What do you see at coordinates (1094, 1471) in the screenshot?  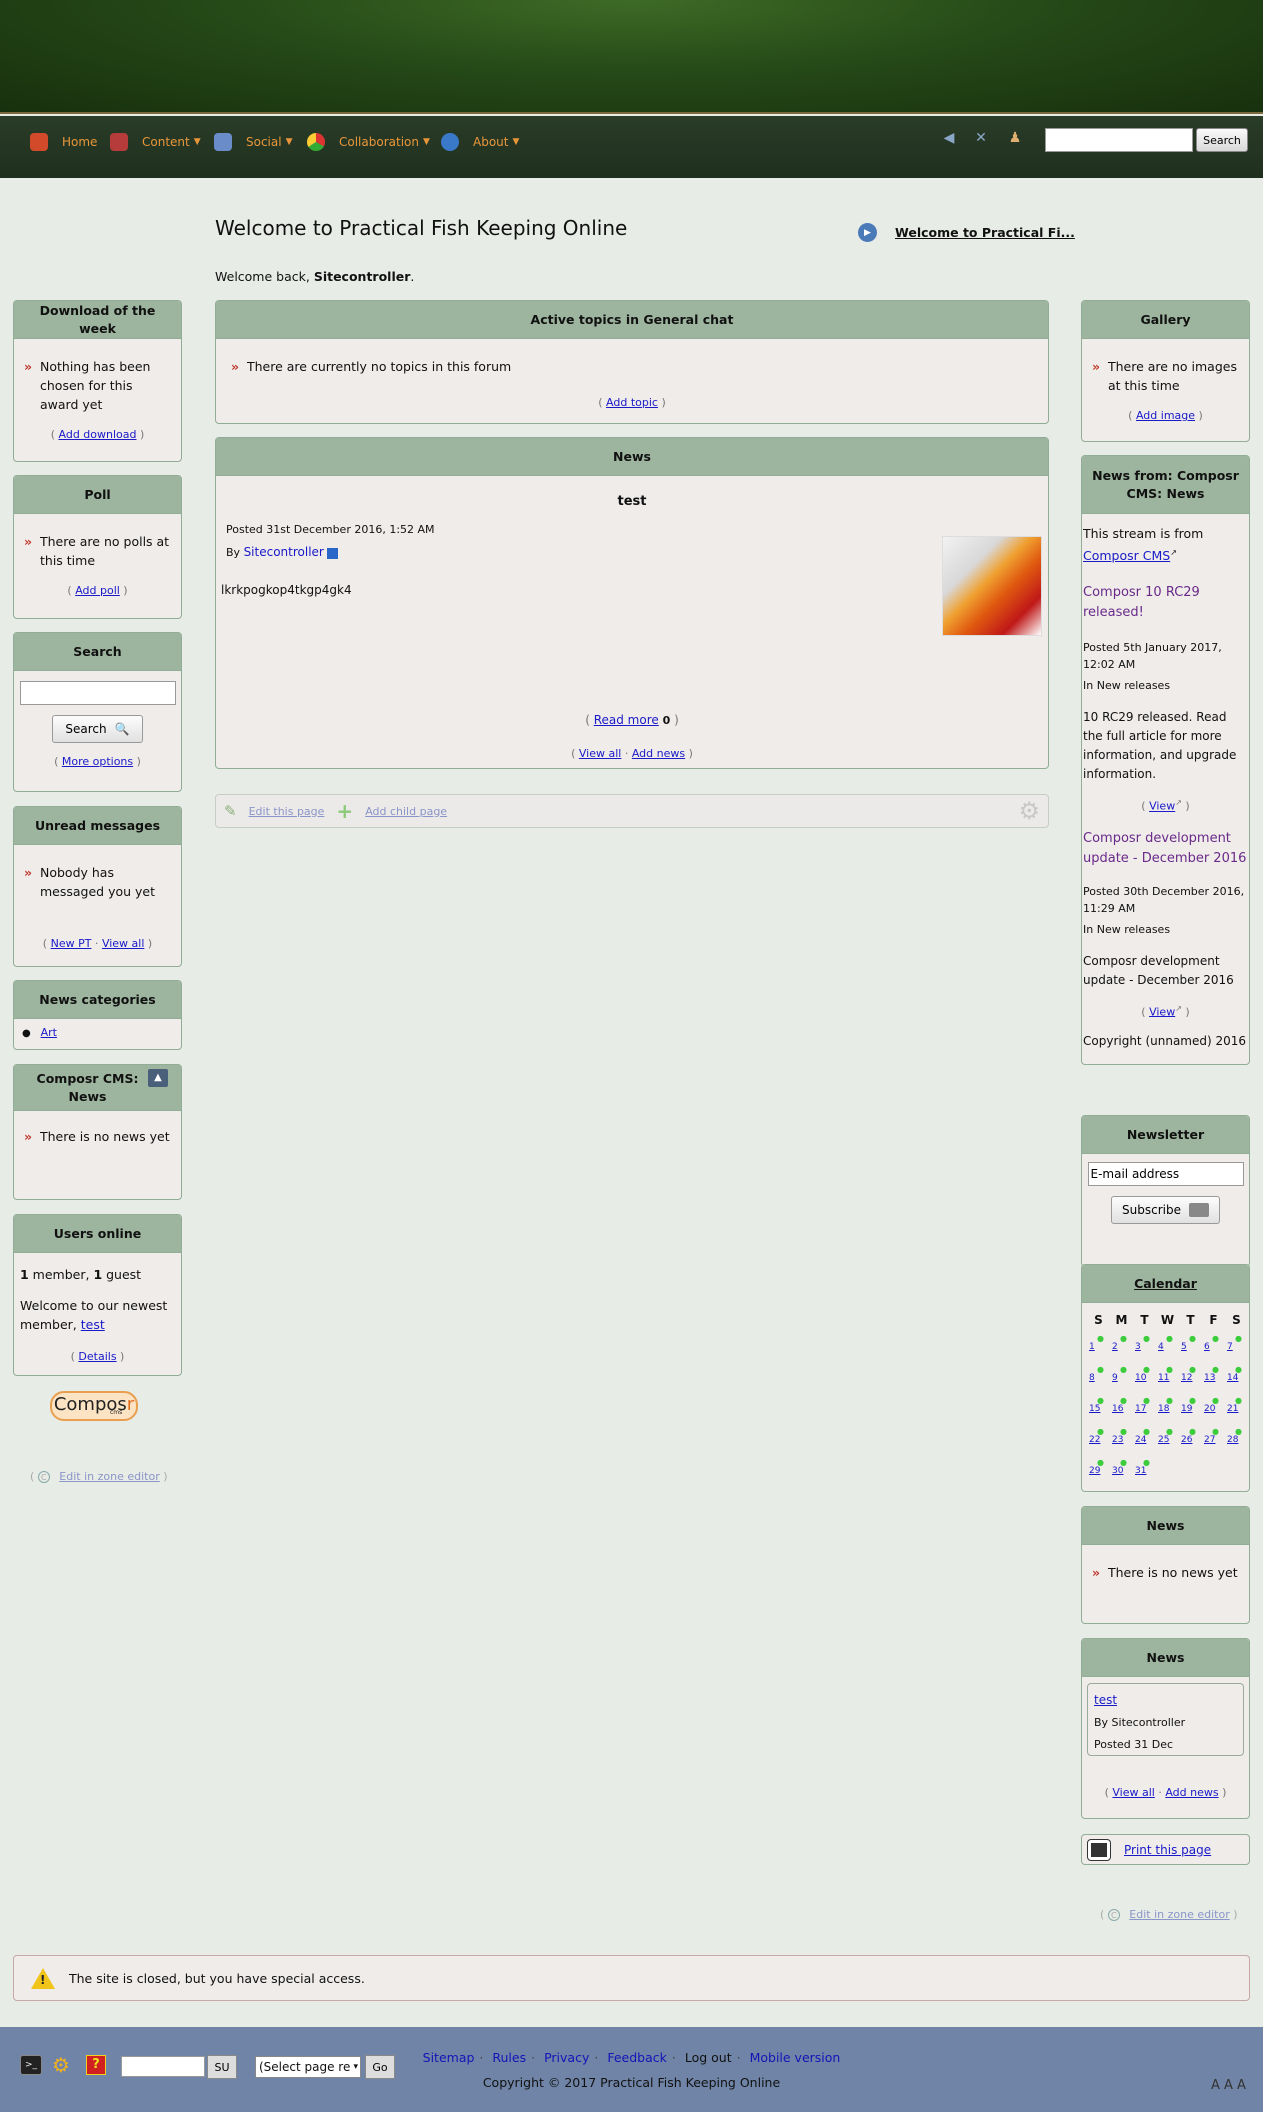 I see `calendar-date-link: 29` at bounding box center [1094, 1471].